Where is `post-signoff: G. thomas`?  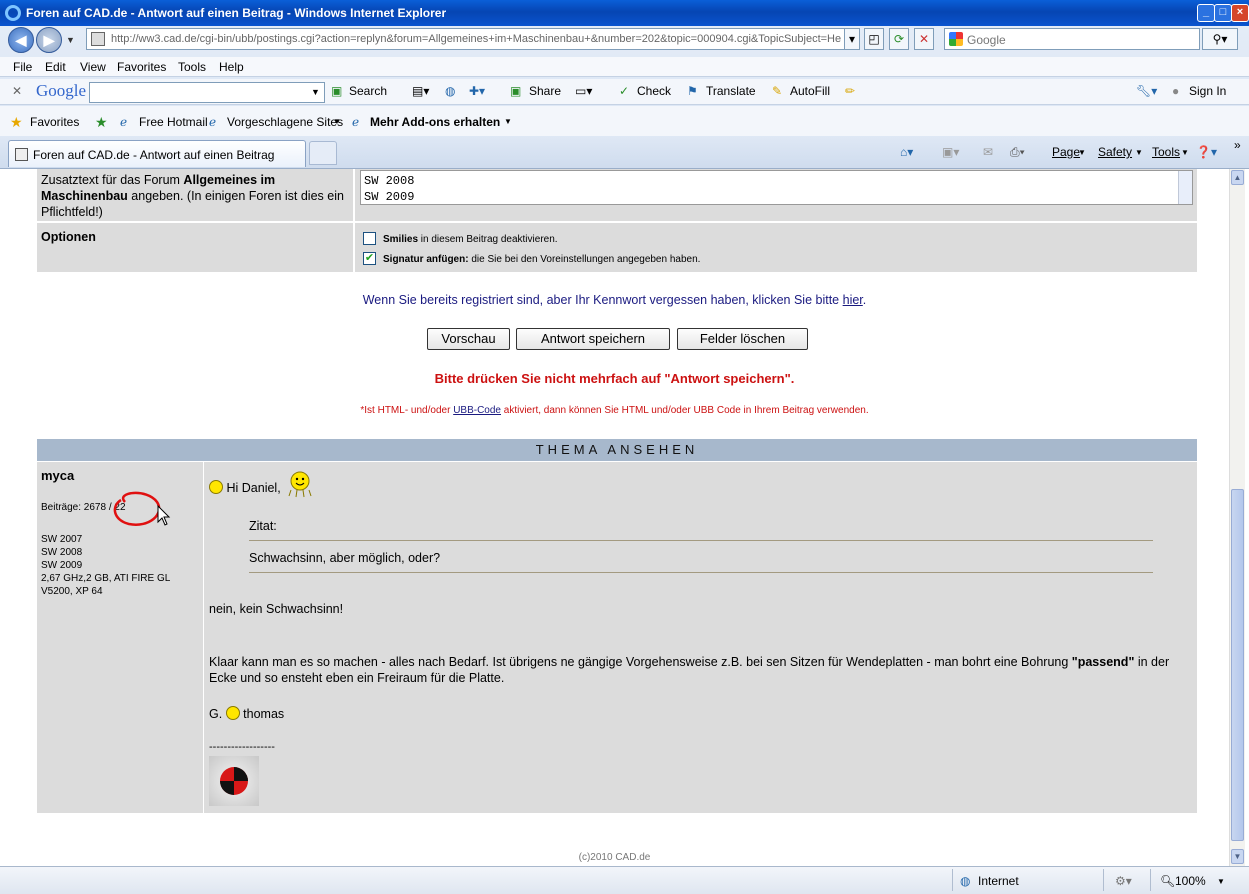
post-signoff: G. thomas is located at coordinates (247, 713).